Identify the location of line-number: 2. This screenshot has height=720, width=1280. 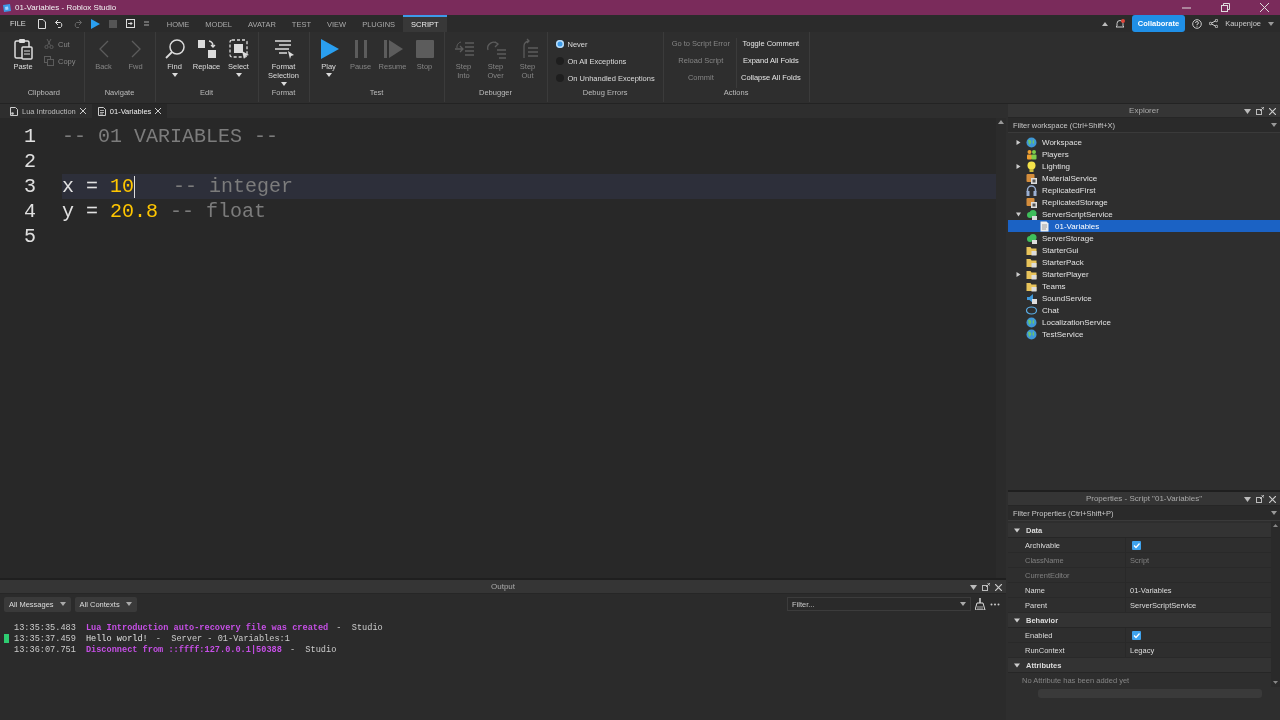
(30, 161).